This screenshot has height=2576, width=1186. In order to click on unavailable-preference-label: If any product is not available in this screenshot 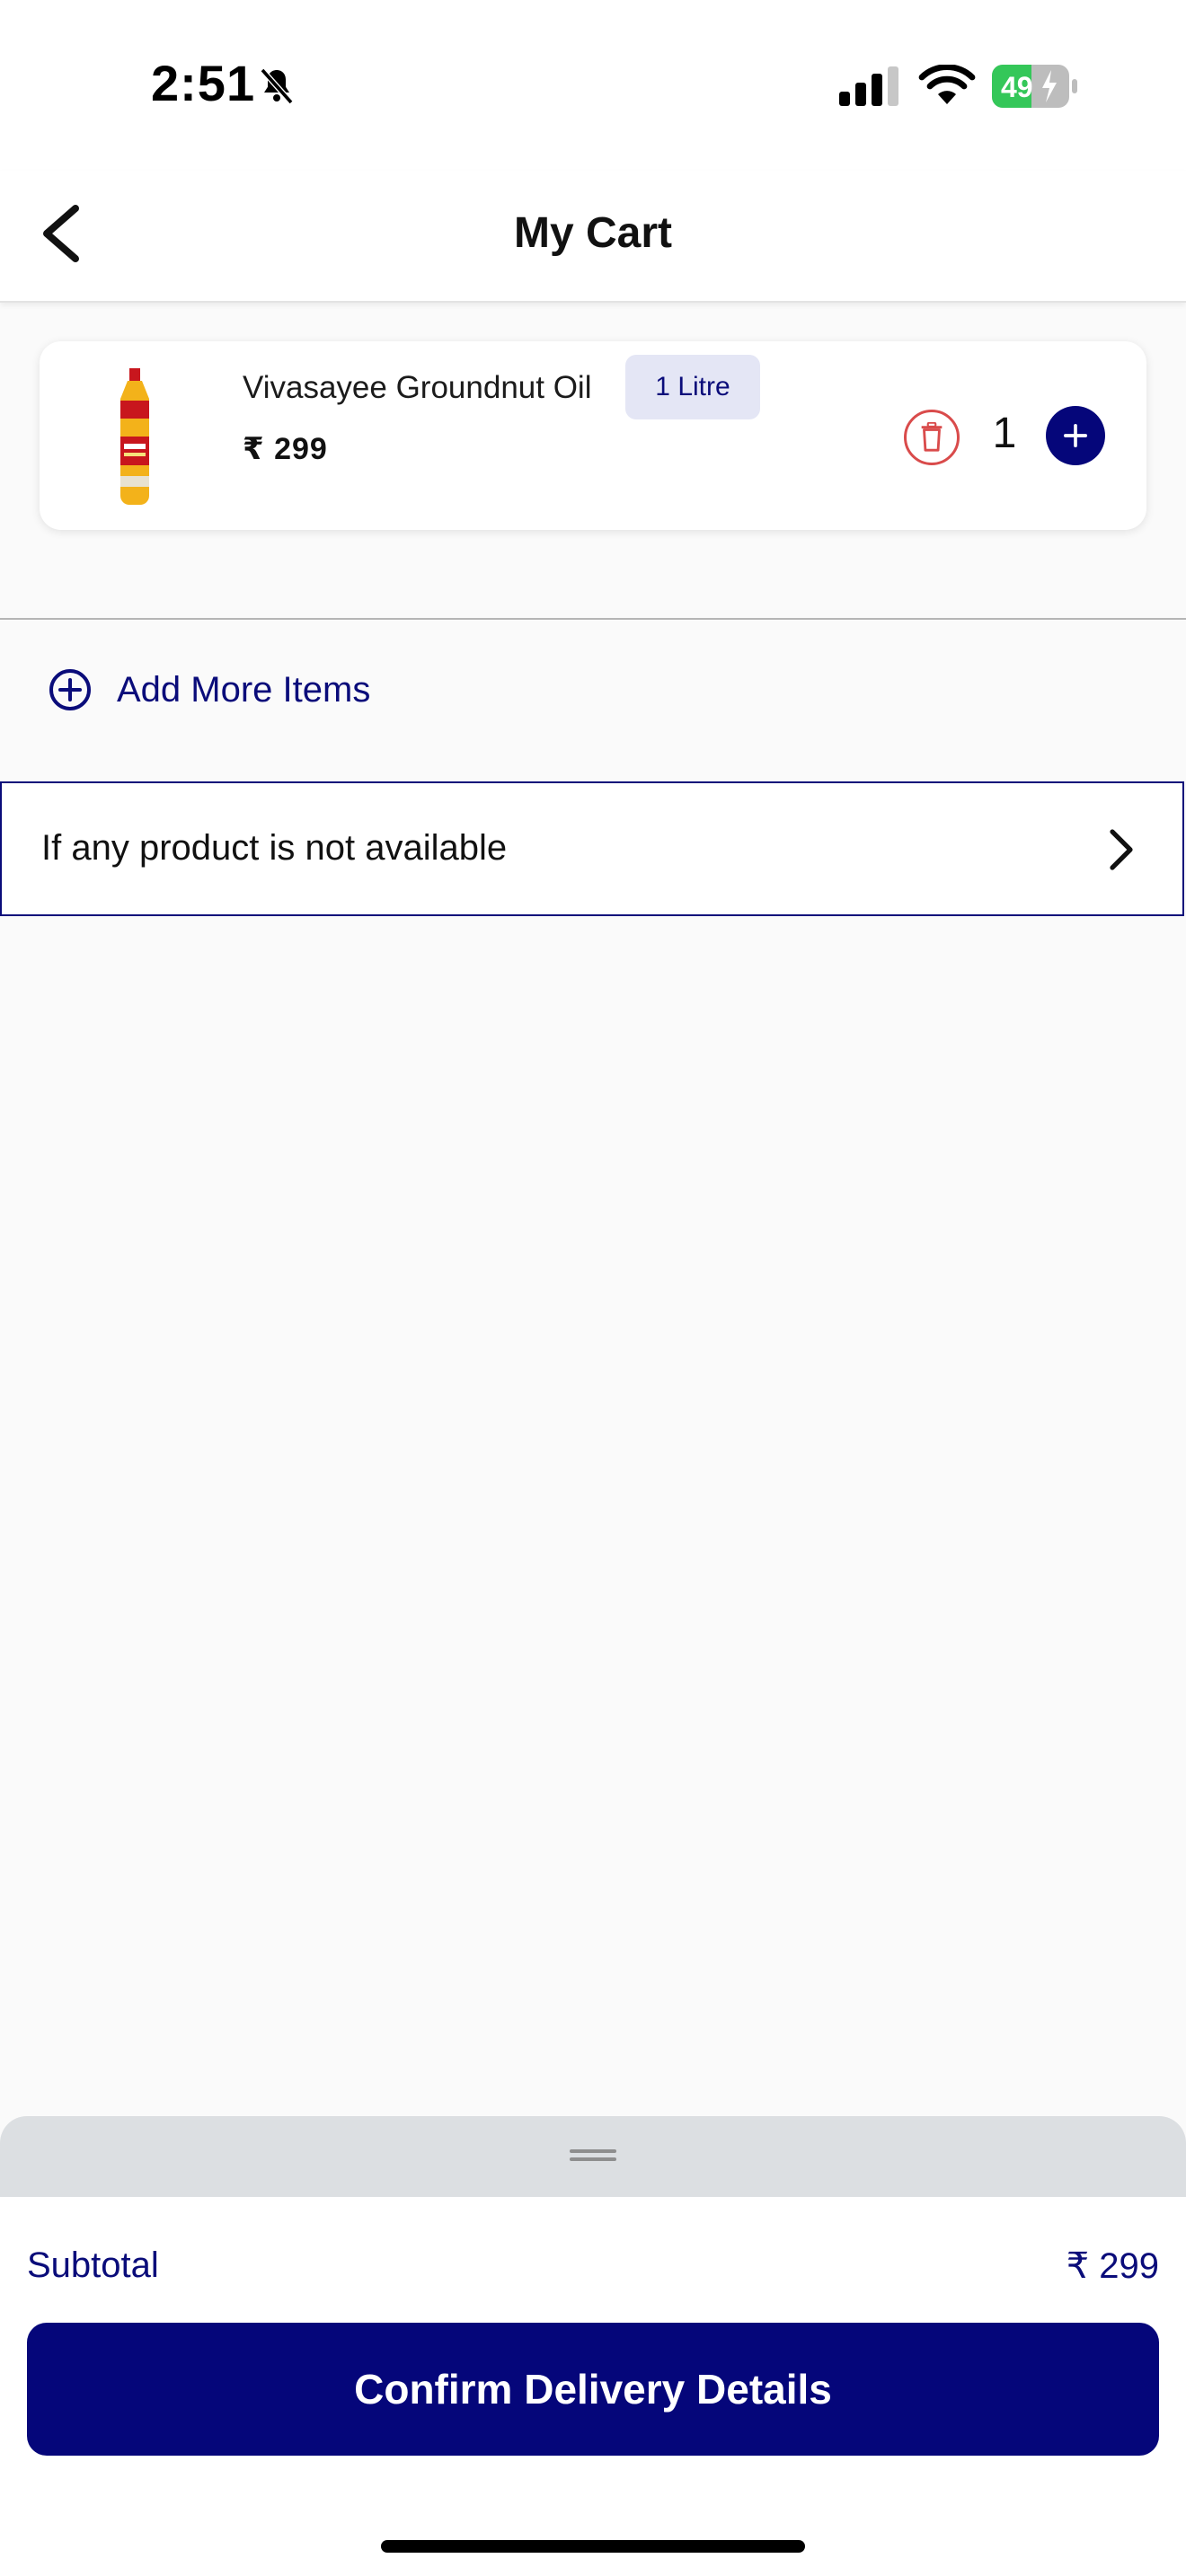, I will do `click(274, 848)`.